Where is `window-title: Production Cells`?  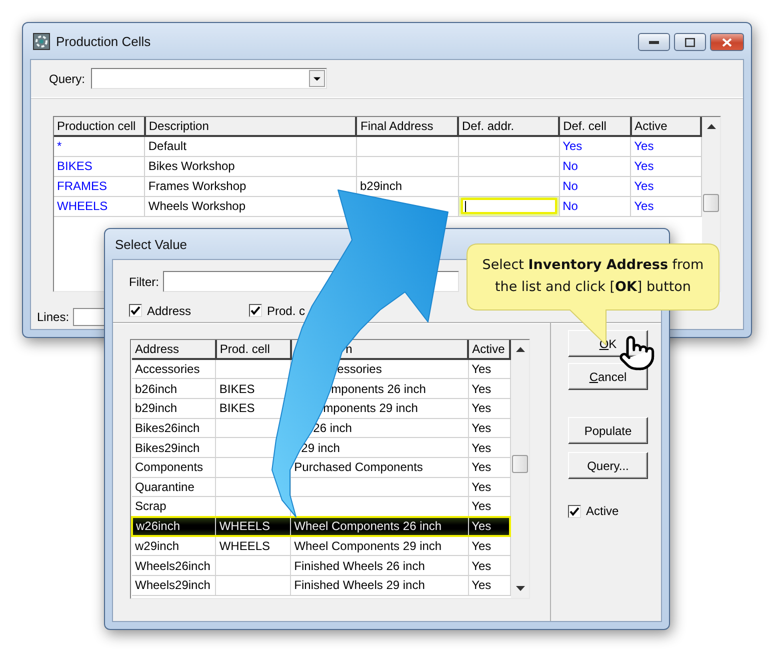
window-title: Production Cells is located at coordinates (103, 41).